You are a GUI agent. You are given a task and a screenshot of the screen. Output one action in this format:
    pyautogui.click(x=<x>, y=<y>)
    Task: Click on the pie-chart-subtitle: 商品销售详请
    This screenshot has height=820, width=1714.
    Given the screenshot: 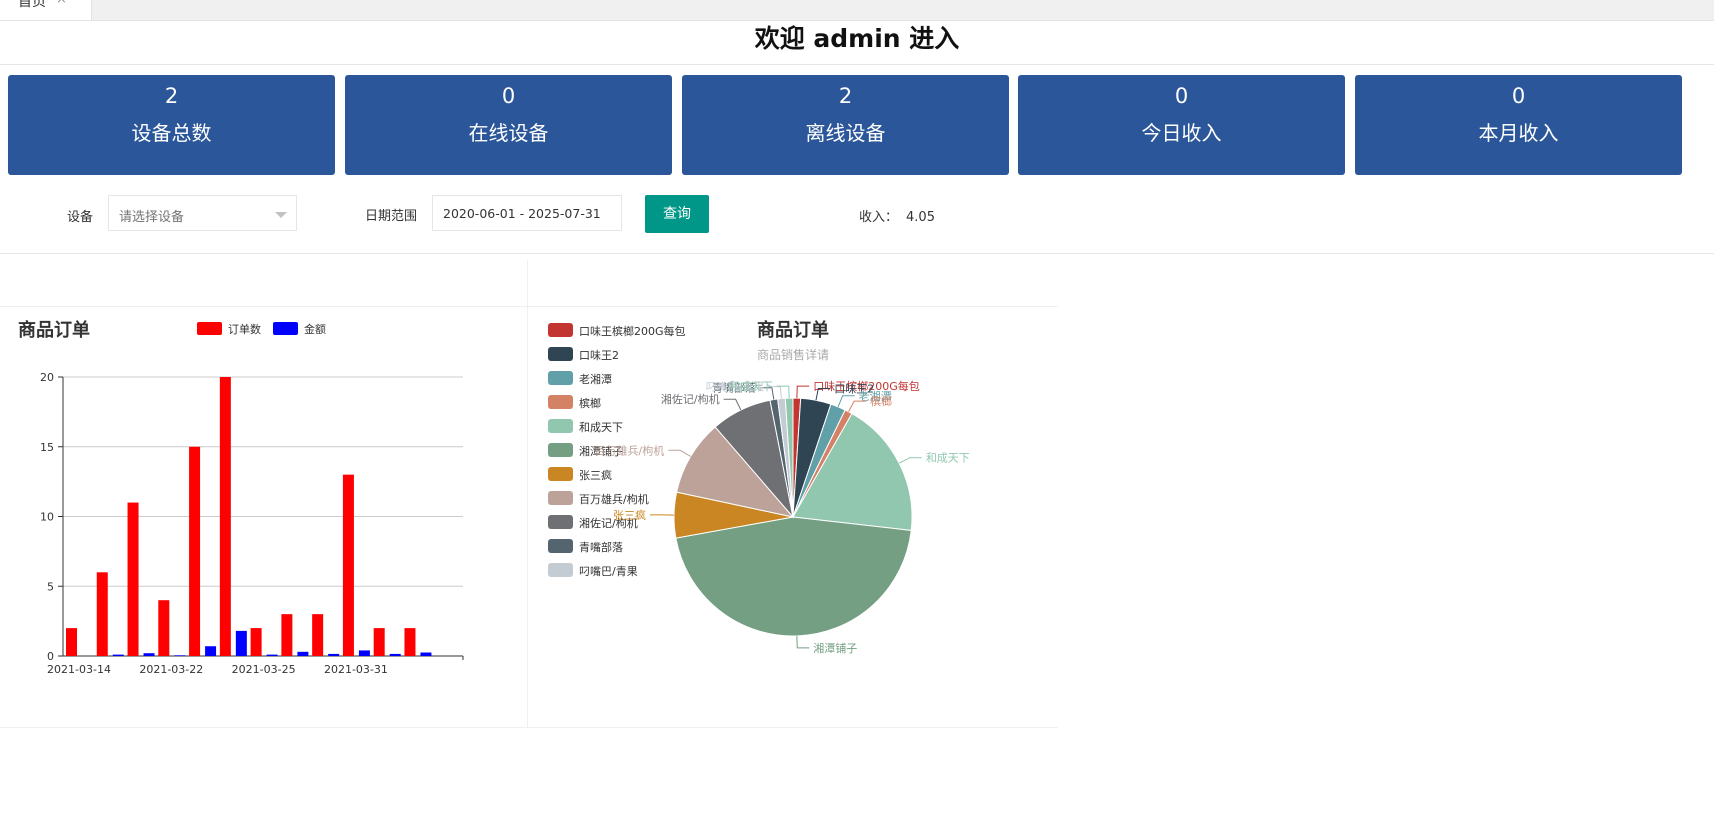 What is the action you would take?
    pyautogui.click(x=793, y=354)
    